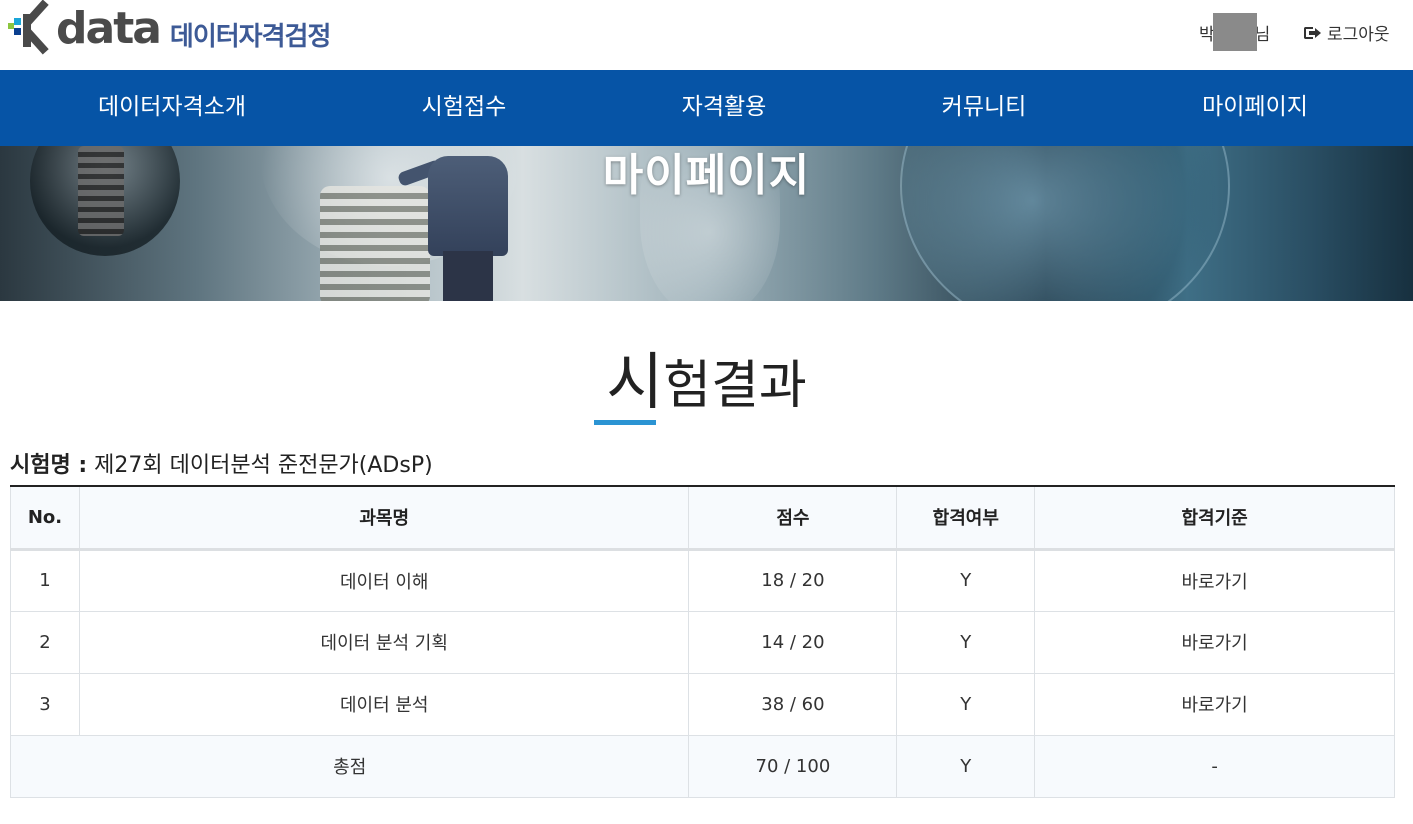 The width and height of the screenshot is (1413, 824). I want to click on column-header-pass: 합격여부, so click(966, 518).